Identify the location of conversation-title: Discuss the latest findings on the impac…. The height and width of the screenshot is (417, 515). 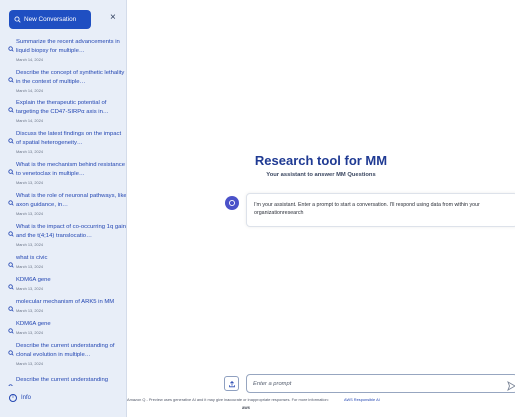
(69, 138).